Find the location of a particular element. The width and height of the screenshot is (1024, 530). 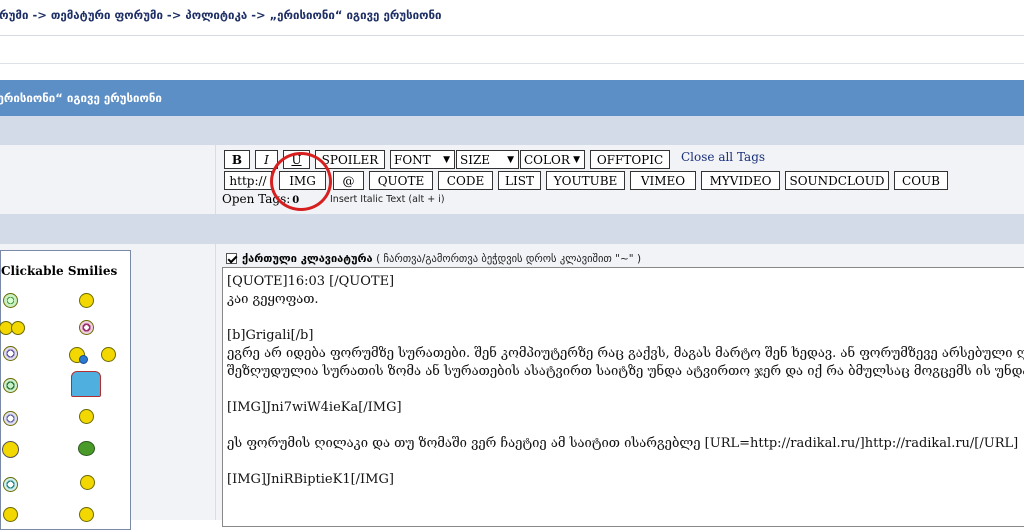

coub-button: COUB is located at coordinates (921, 180).